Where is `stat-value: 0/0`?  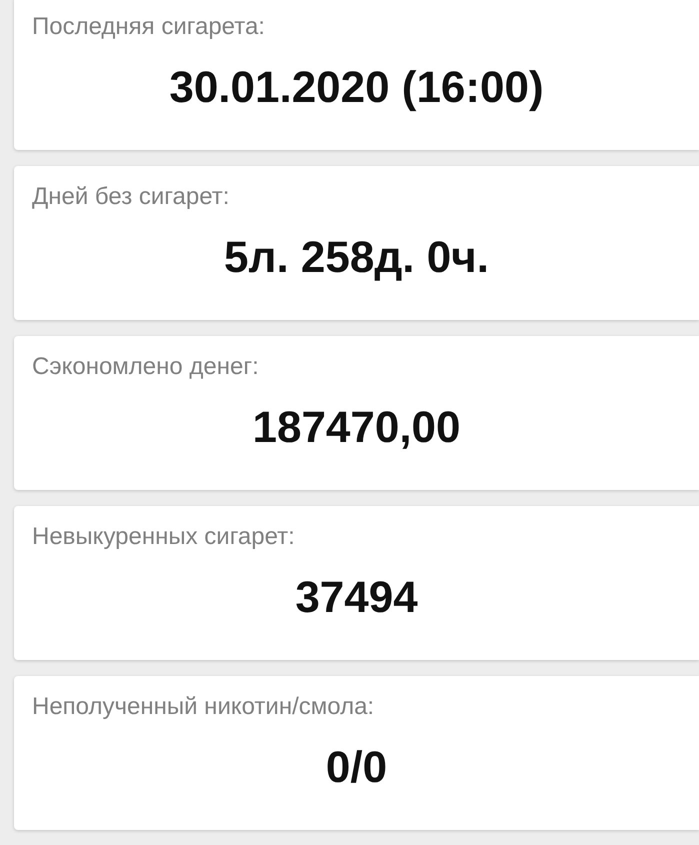 stat-value: 0/0 is located at coordinates (356, 768).